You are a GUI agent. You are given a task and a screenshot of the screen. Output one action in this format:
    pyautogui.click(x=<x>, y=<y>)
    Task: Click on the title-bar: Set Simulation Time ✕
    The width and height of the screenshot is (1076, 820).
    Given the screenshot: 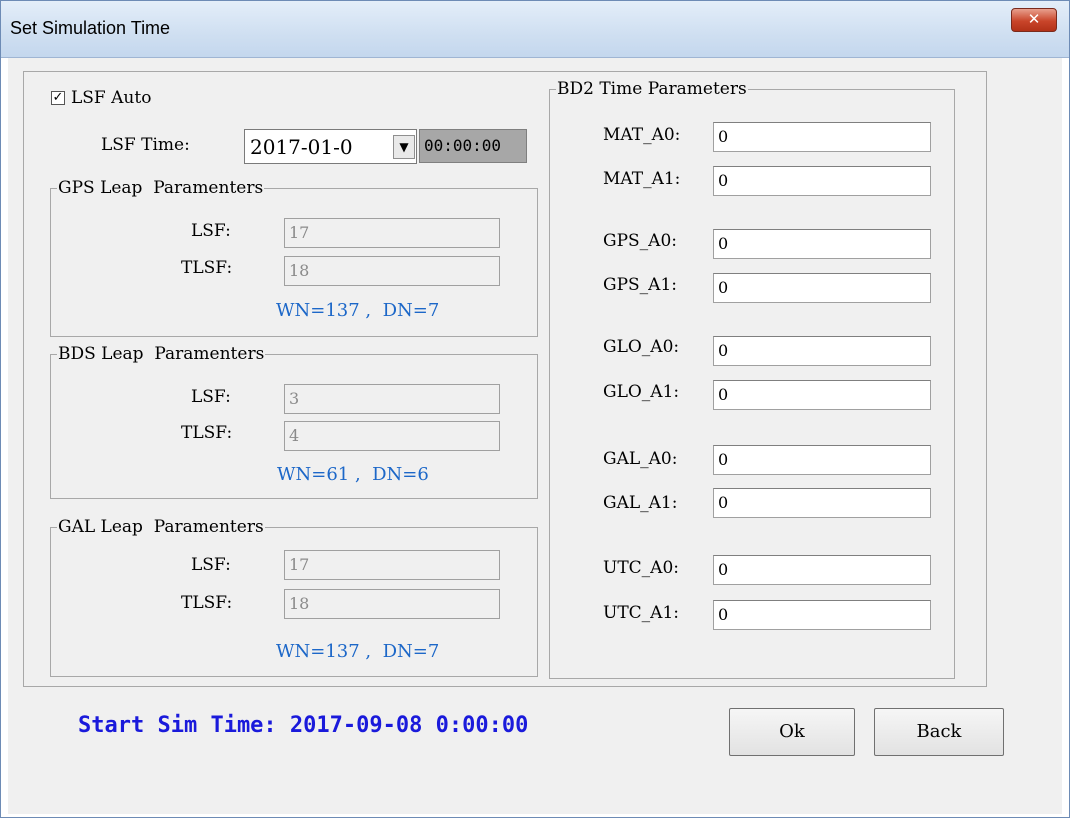 What is the action you would take?
    pyautogui.click(x=535, y=29)
    